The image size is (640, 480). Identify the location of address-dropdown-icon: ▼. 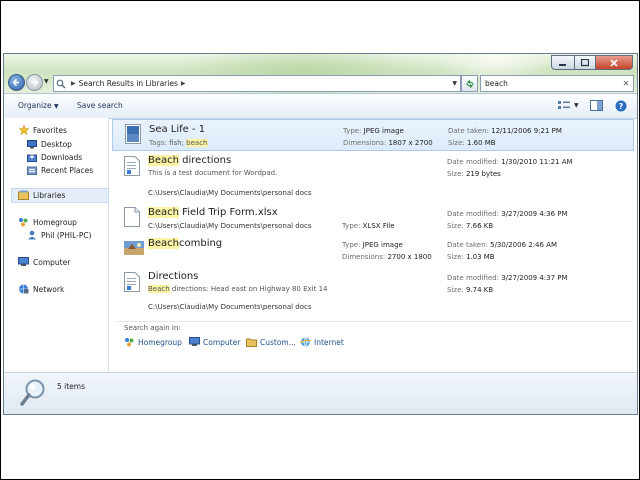
(454, 83).